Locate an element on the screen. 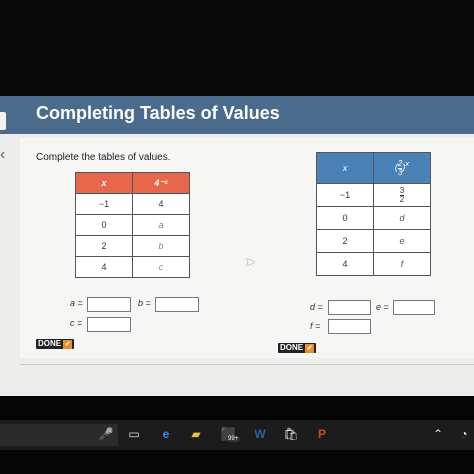  answer-input-c is located at coordinates (109, 324).